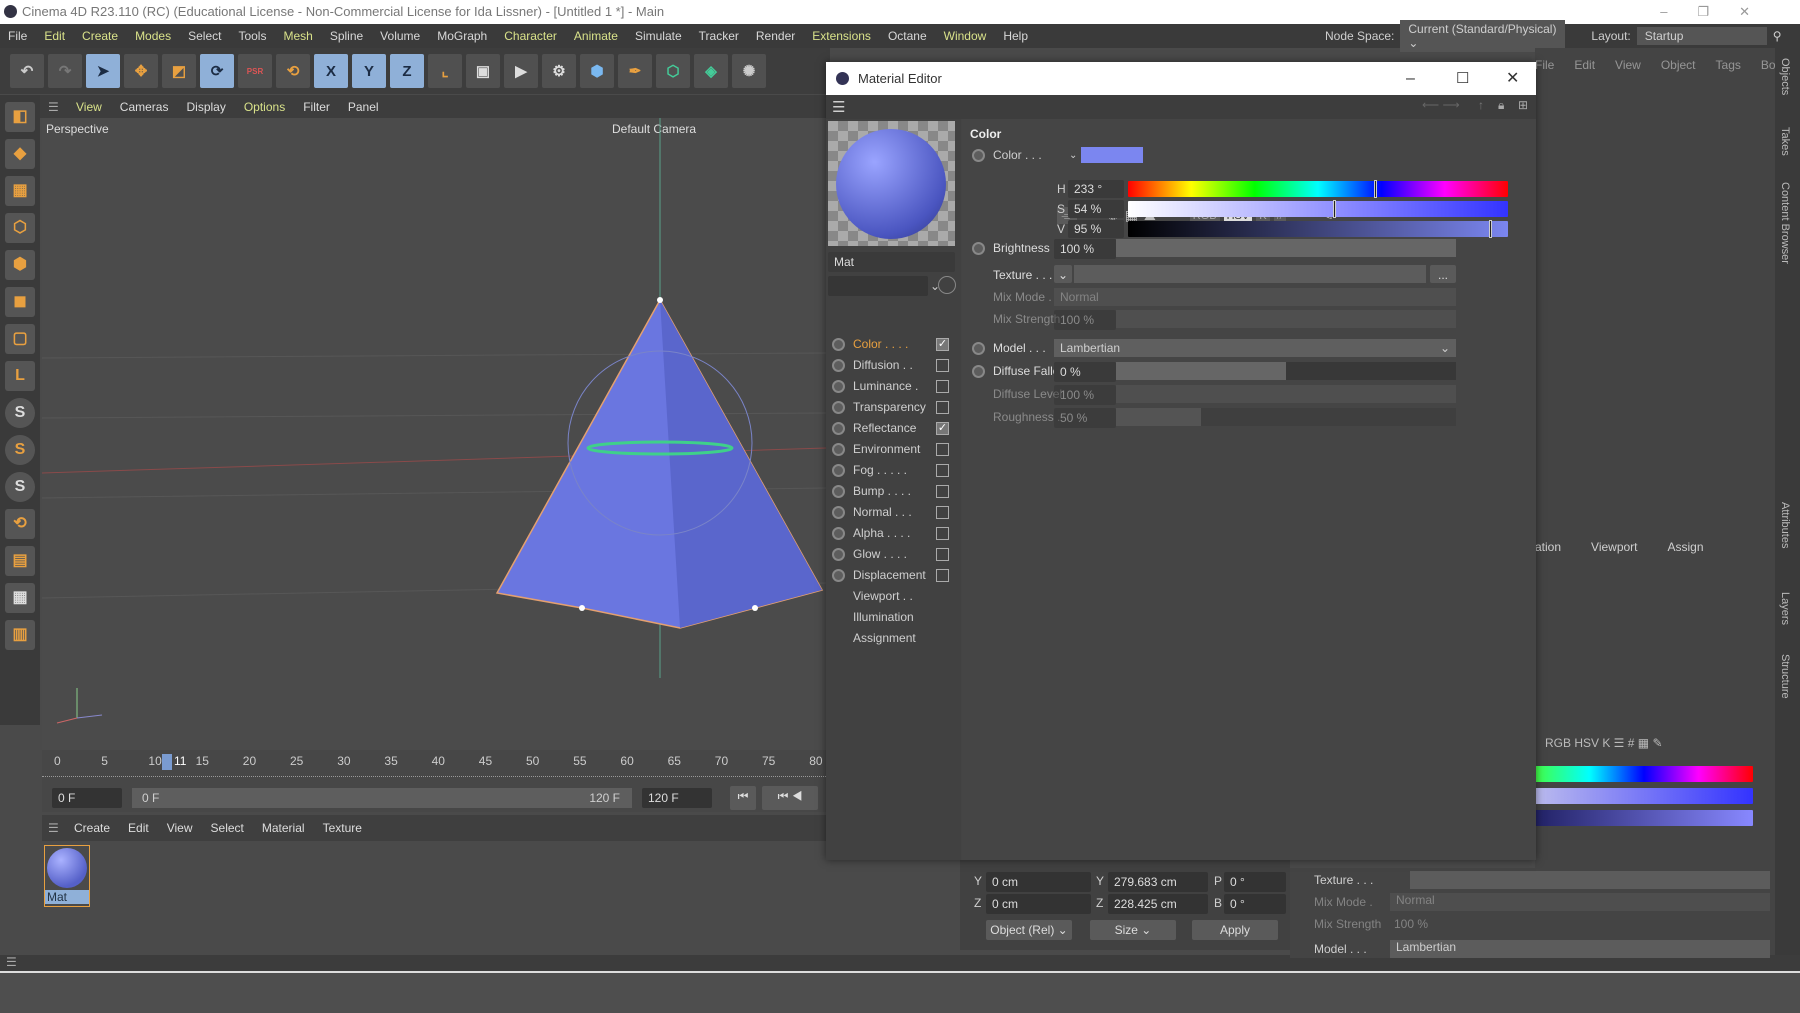  What do you see at coordinates (369, 71) in the screenshot?
I see `y-axis-lock-button: Y` at bounding box center [369, 71].